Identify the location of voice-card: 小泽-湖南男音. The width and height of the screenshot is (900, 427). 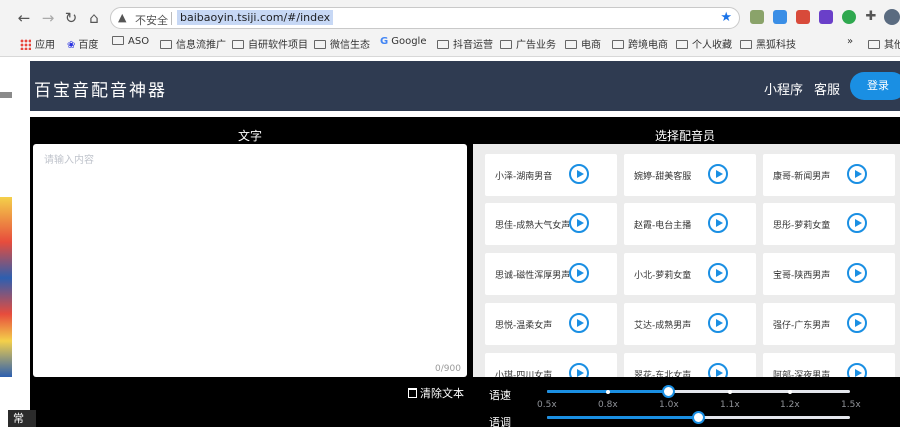
(551, 175).